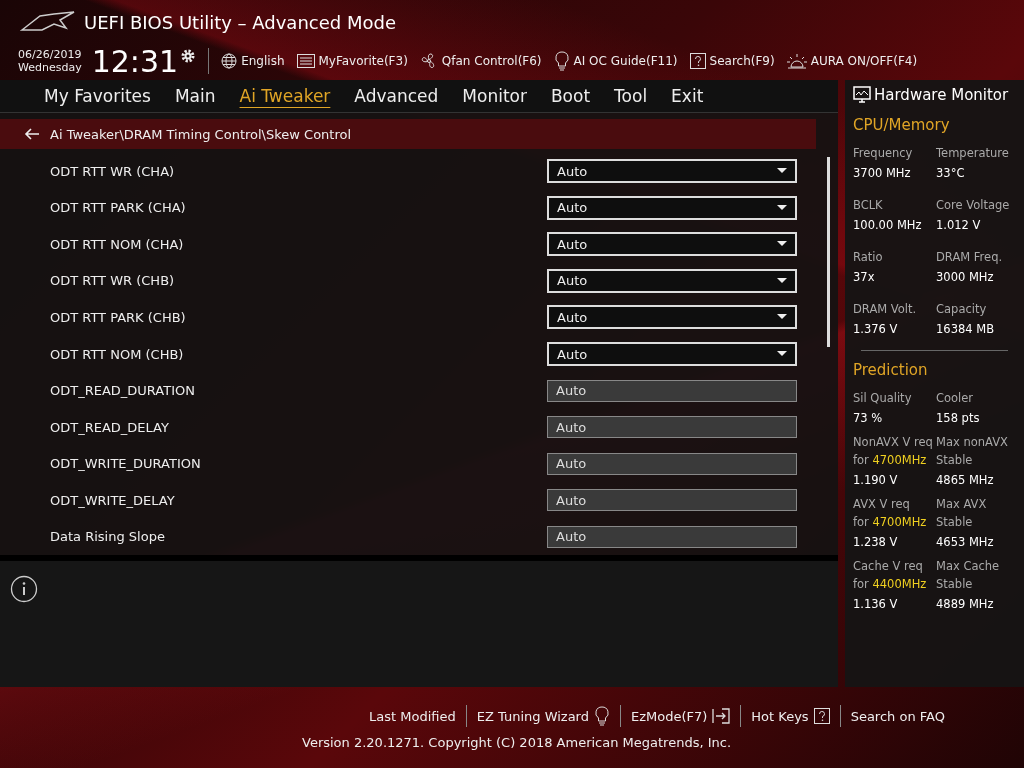  What do you see at coordinates (868, 205) in the screenshot?
I see `metric-label: BCLK` at bounding box center [868, 205].